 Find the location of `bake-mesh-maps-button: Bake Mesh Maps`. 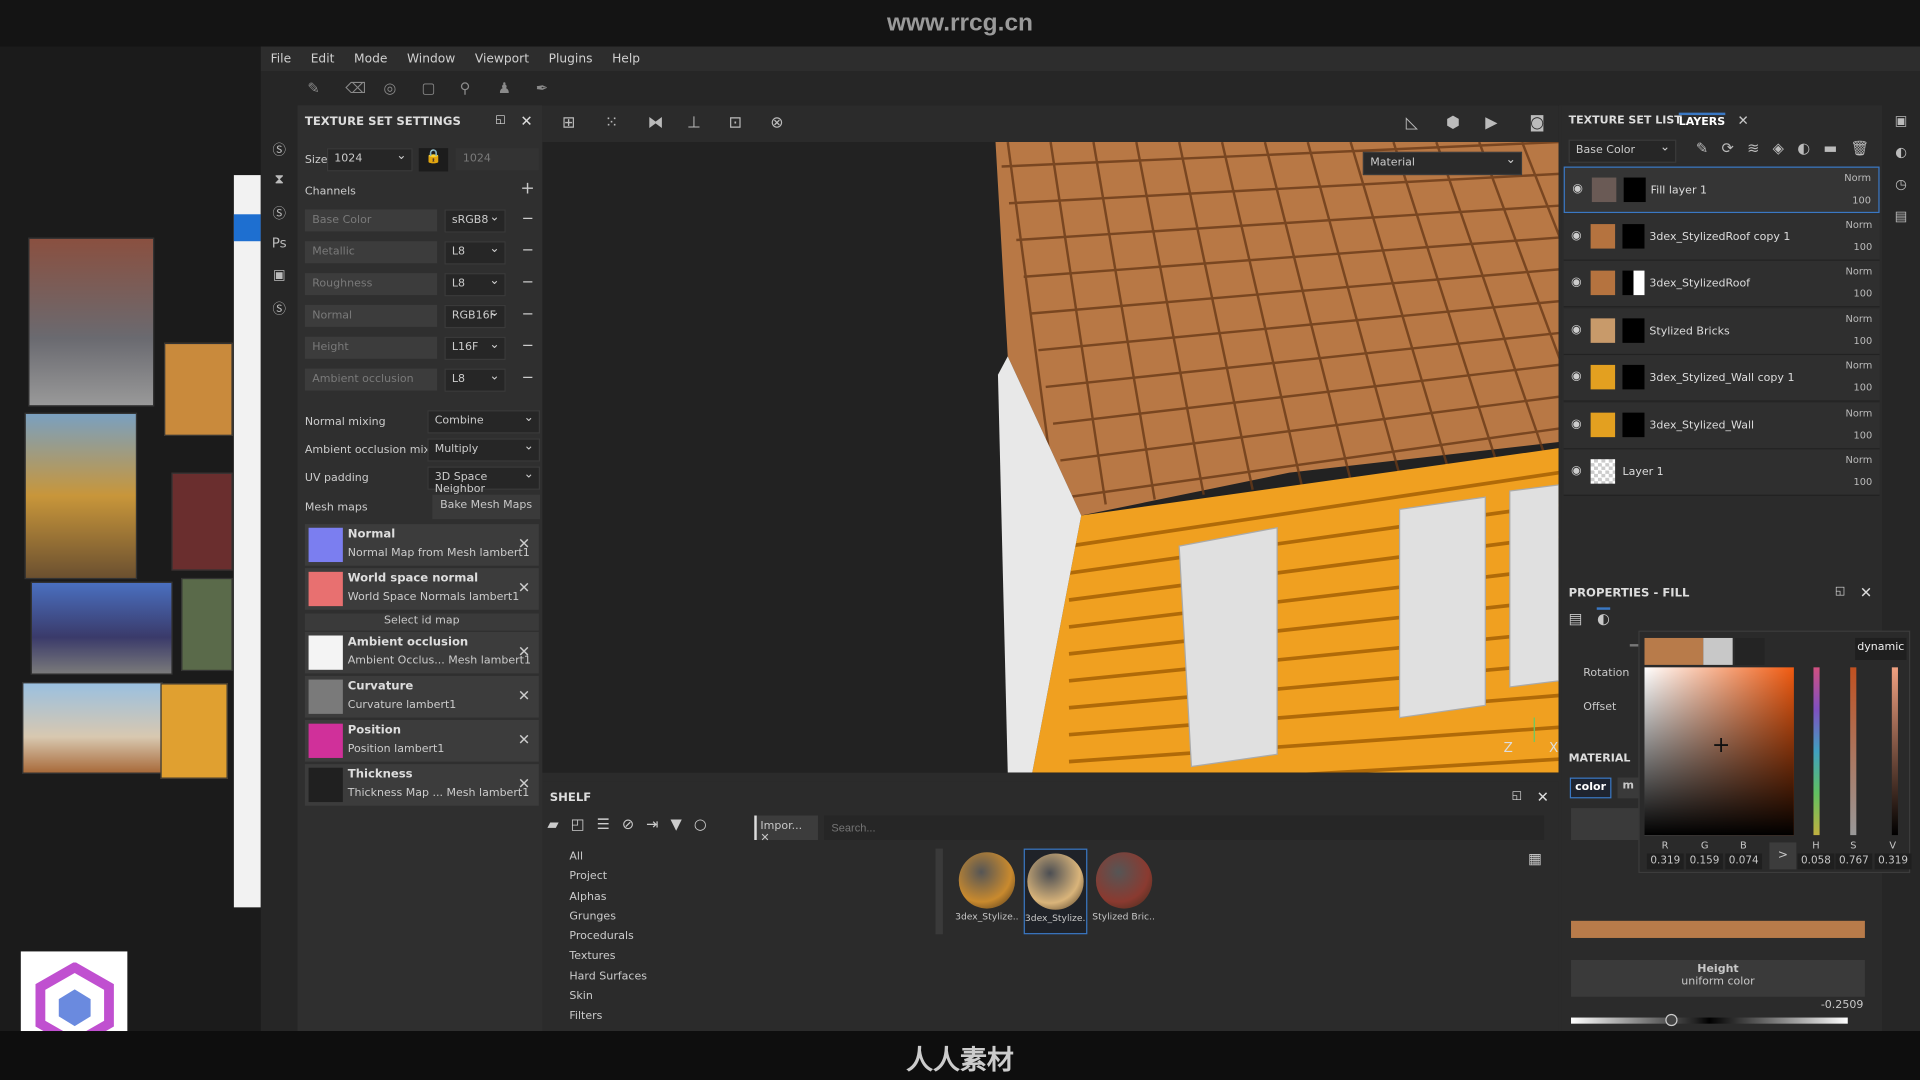

bake-mesh-maps-button: Bake Mesh Maps is located at coordinates (486, 507).